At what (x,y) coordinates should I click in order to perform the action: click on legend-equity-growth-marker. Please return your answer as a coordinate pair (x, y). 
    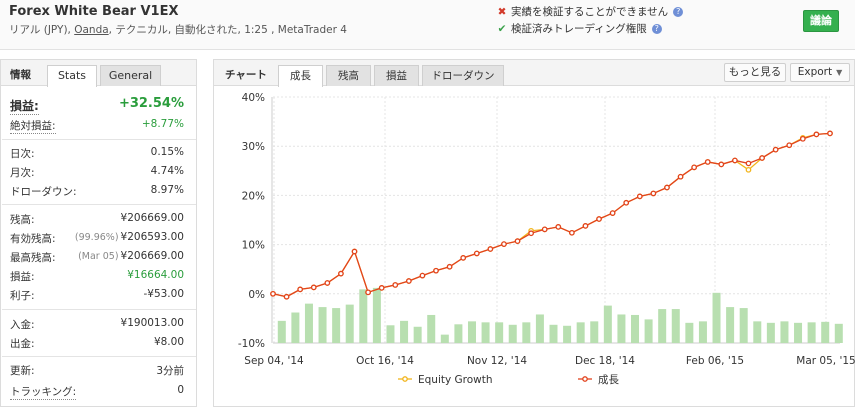
    Looking at the image, I should click on (405, 379).